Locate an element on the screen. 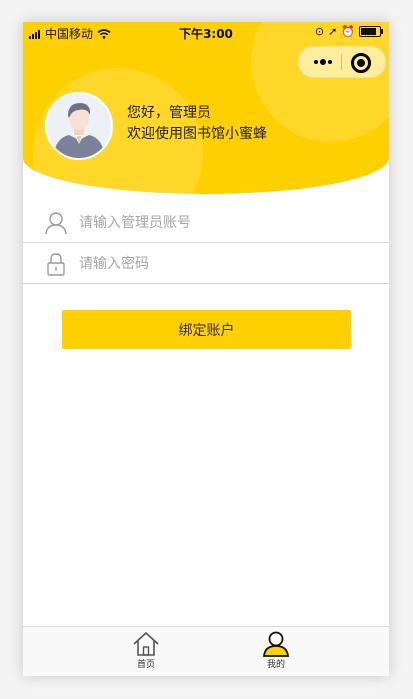 The width and height of the screenshot is (413, 699). status-right: ⊙ ➚ ⏰ is located at coordinates (348, 31).